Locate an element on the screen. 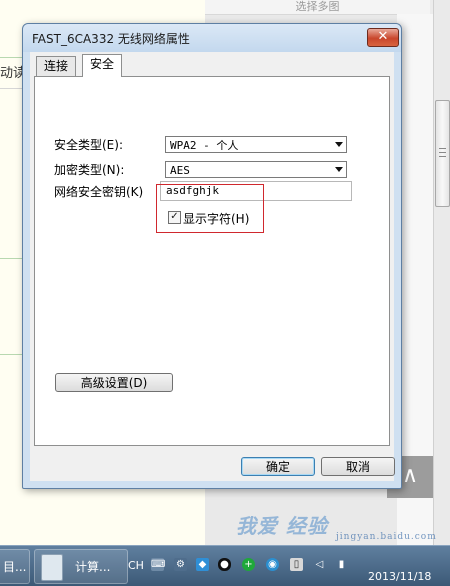 This screenshot has width=450, height=586. watermark-url: jingyan.baidu.com is located at coordinates (386, 537).